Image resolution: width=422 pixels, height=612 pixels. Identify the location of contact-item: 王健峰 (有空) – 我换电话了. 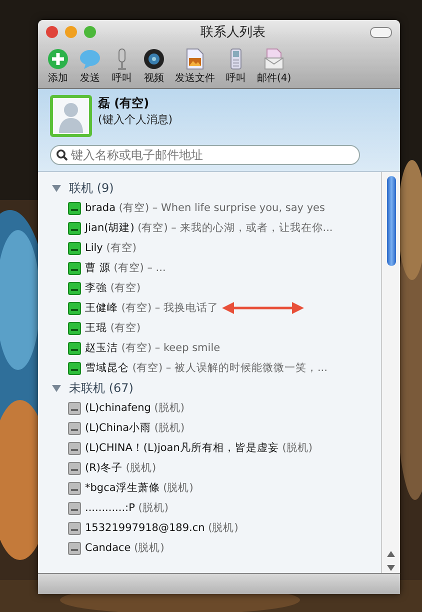
(151, 308).